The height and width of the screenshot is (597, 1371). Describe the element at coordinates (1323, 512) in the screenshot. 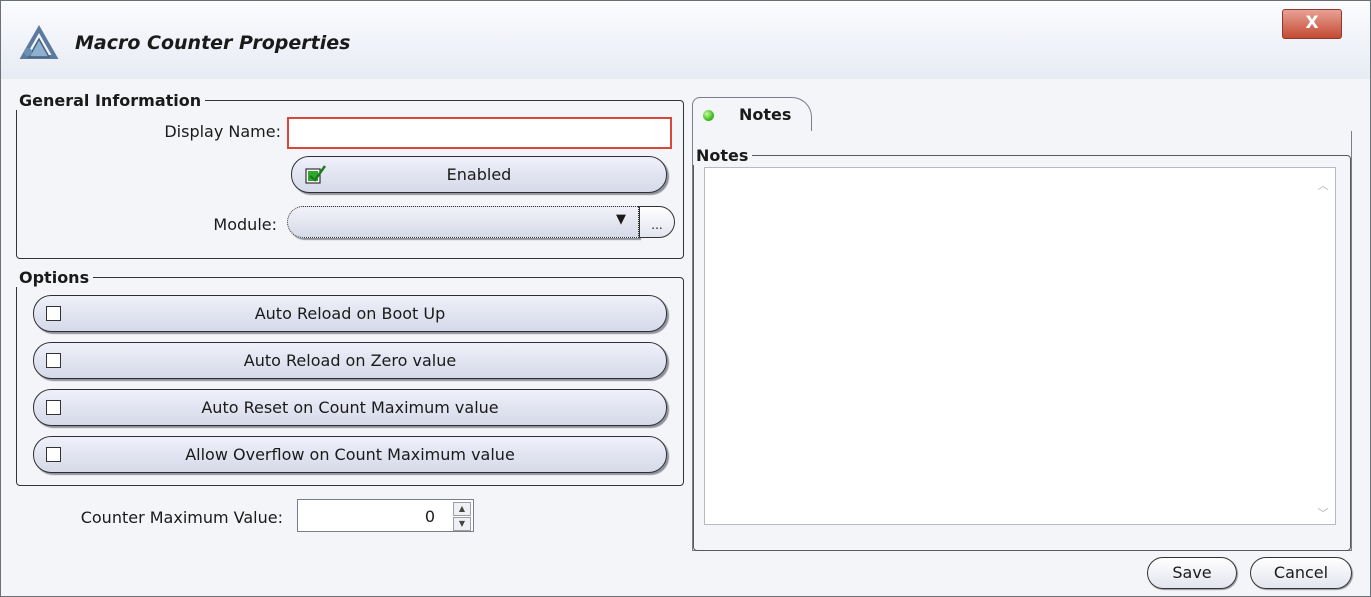

I see `scroll-down-icon: ﹀` at that location.